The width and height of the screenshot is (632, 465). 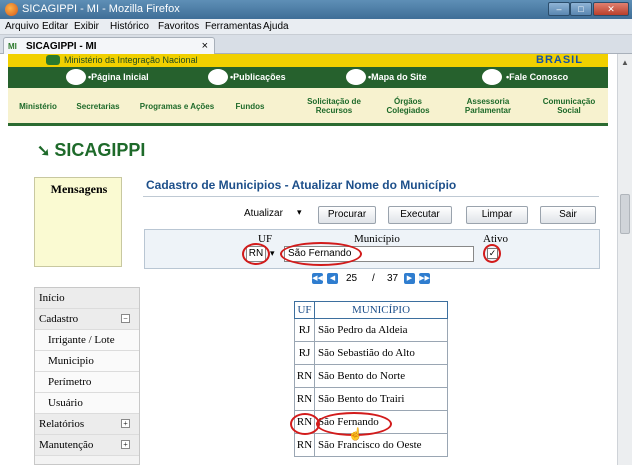 What do you see at coordinates (233, 26) in the screenshot?
I see `menu-ferramentas: Ferramentas` at bounding box center [233, 26].